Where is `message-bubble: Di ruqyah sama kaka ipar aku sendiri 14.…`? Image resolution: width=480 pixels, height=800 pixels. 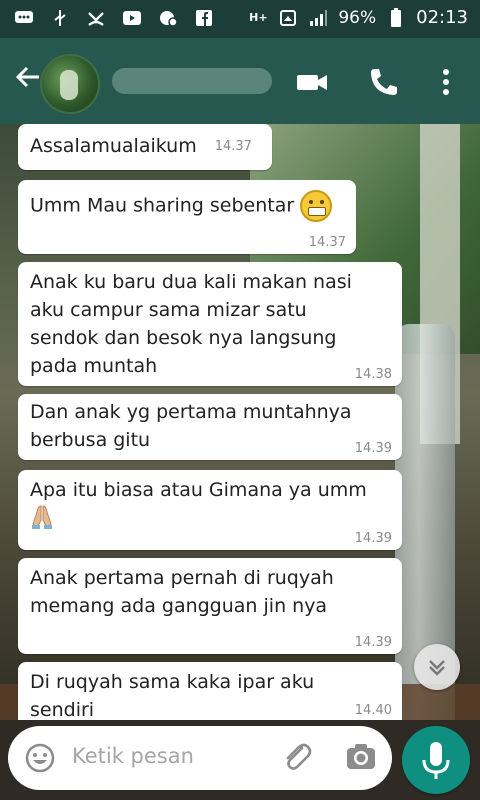 message-bubble: Di ruqyah sama kaka ipar aku sendiri 14.… is located at coordinates (210, 691).